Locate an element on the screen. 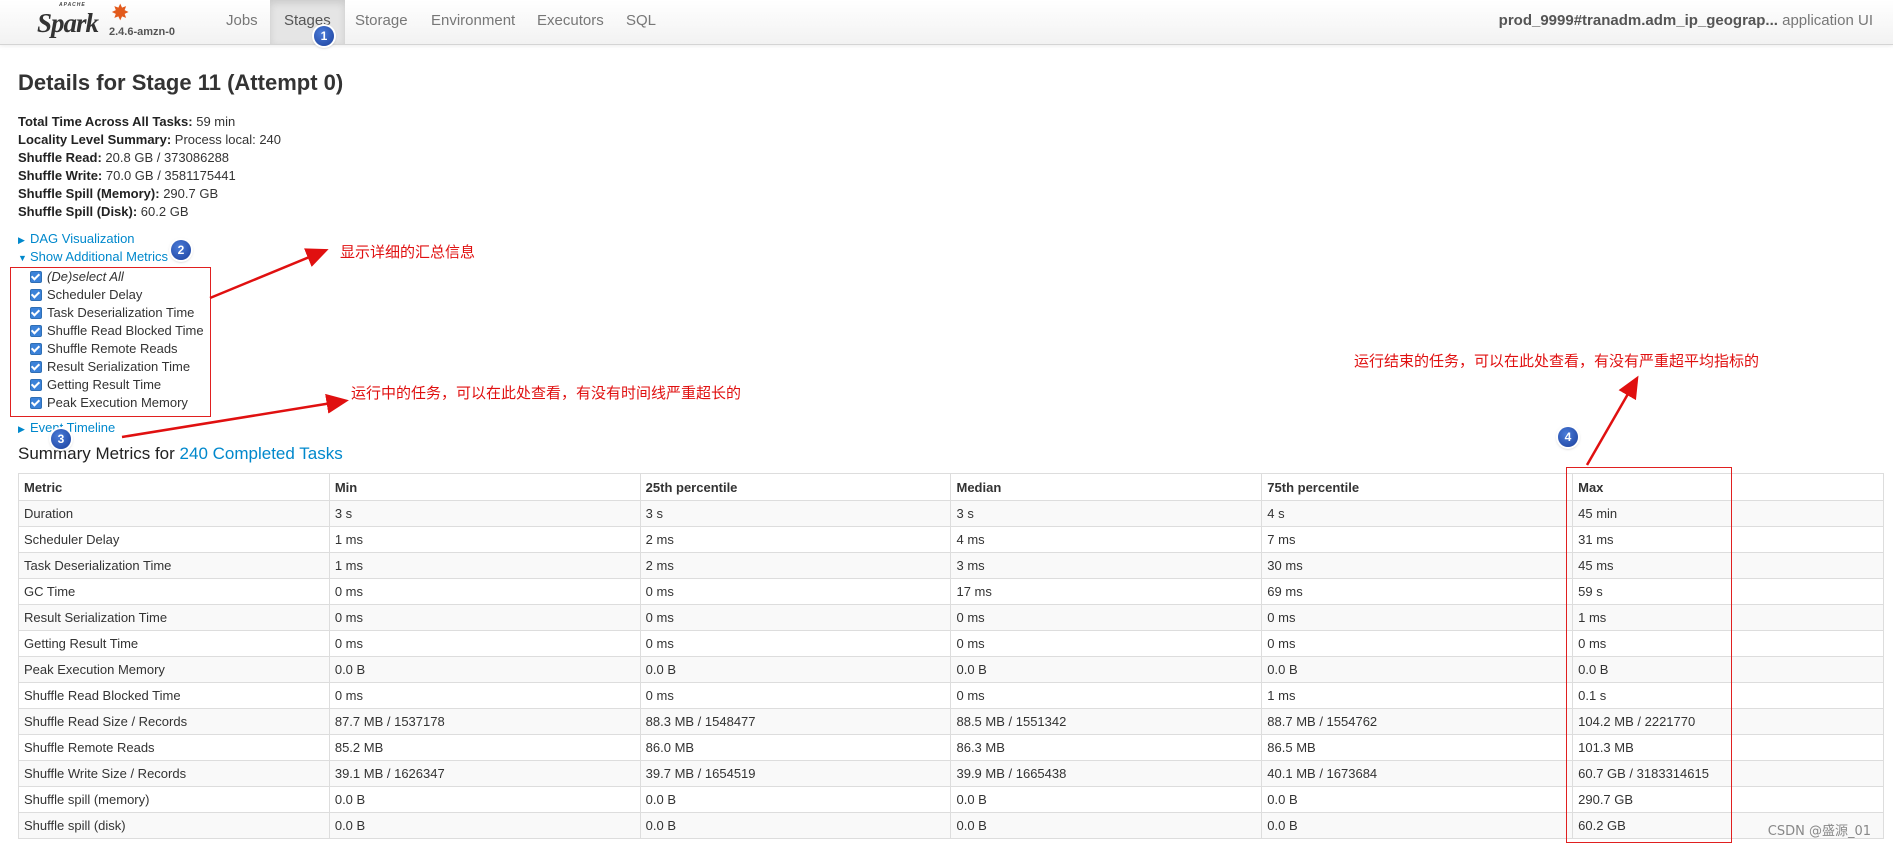 The image size is (1893, 846). badge-2: 2 is located at coordinates (181, 250).